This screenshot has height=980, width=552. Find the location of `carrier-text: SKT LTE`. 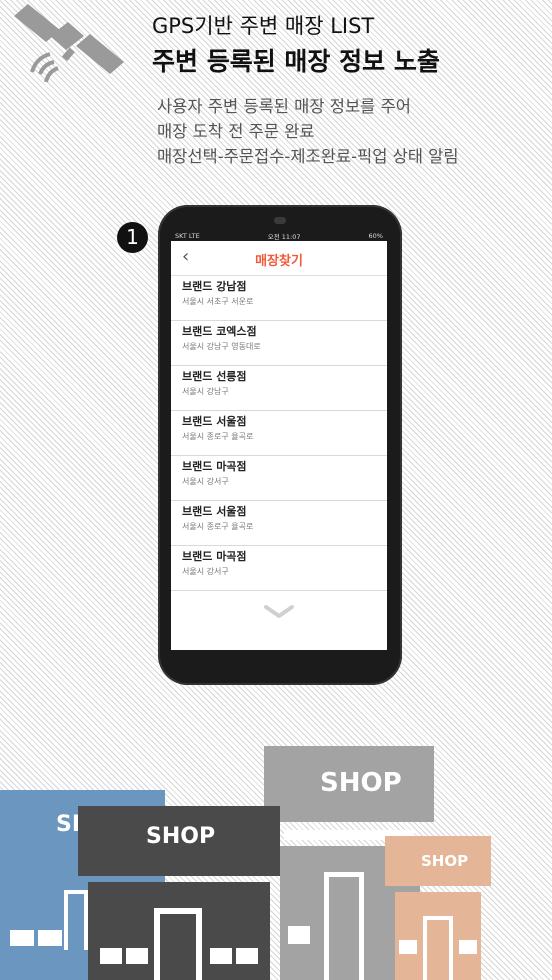

carrier-text: SKT LTE is located at coordinates (187, 235).